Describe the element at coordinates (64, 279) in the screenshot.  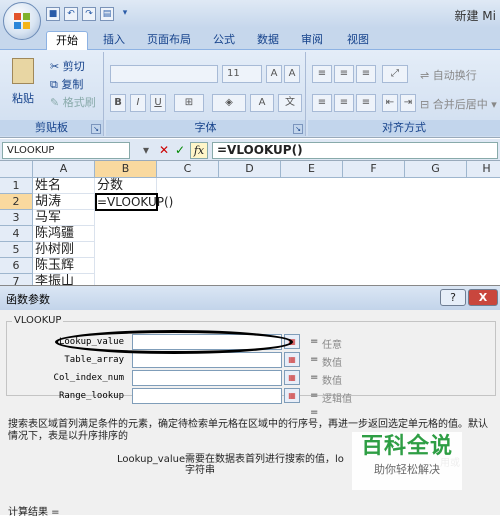
I see `cell-a7: 李振山` at that location.